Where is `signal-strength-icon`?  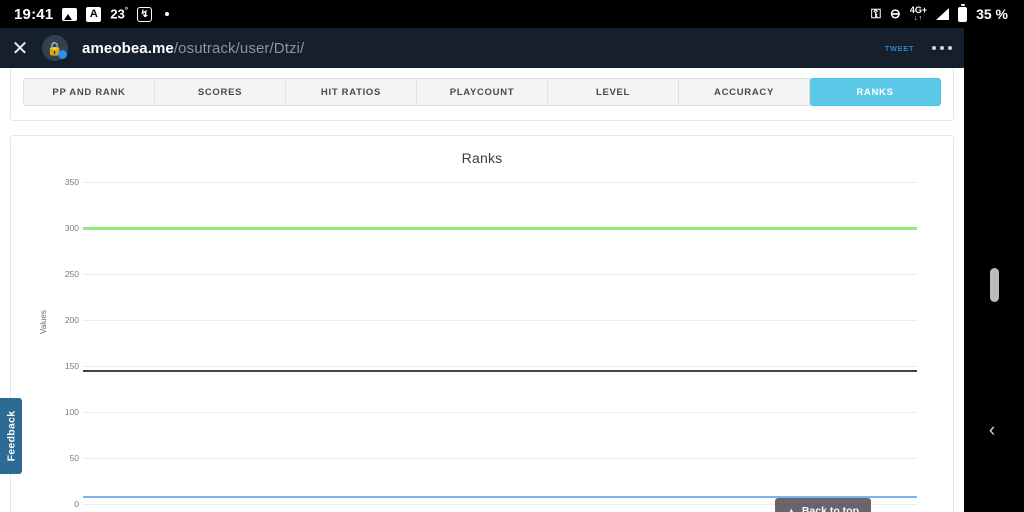
signal-strength-icon is located at coordinates (943, 14).